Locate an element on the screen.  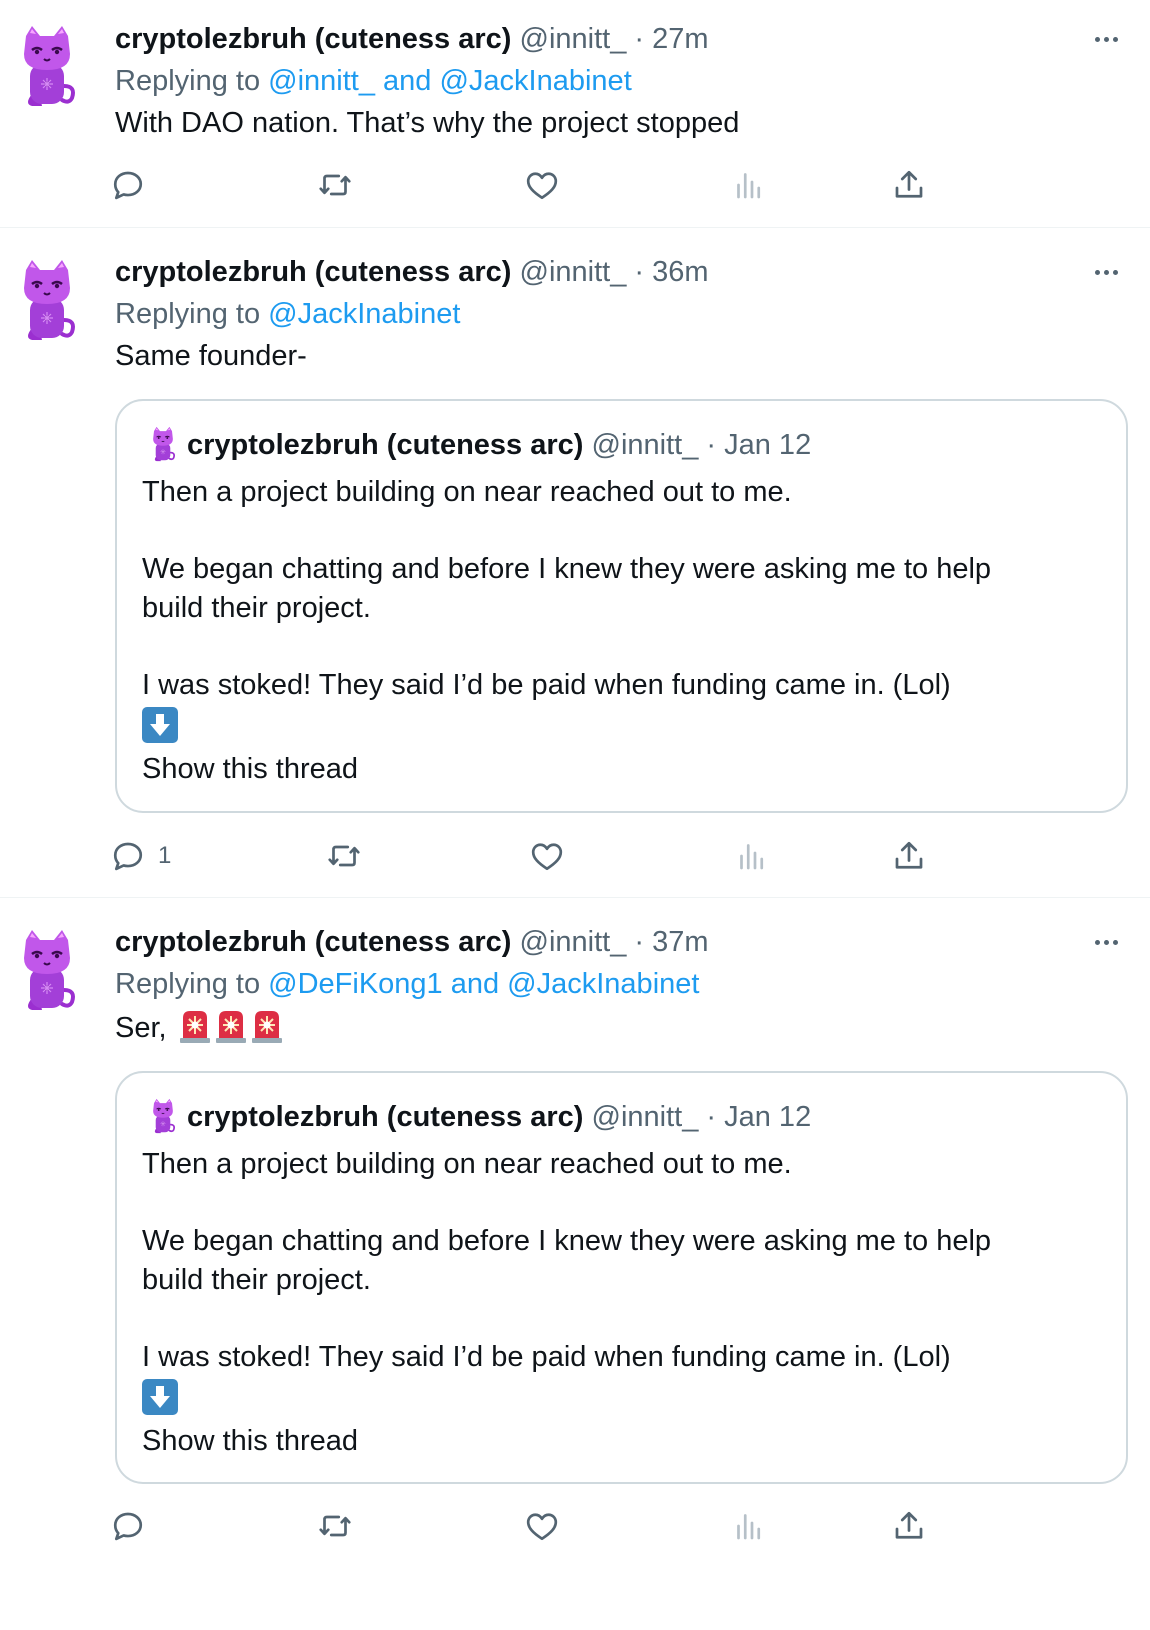
tweet-text-row: Ser, is located at coordinates (199, 1027).